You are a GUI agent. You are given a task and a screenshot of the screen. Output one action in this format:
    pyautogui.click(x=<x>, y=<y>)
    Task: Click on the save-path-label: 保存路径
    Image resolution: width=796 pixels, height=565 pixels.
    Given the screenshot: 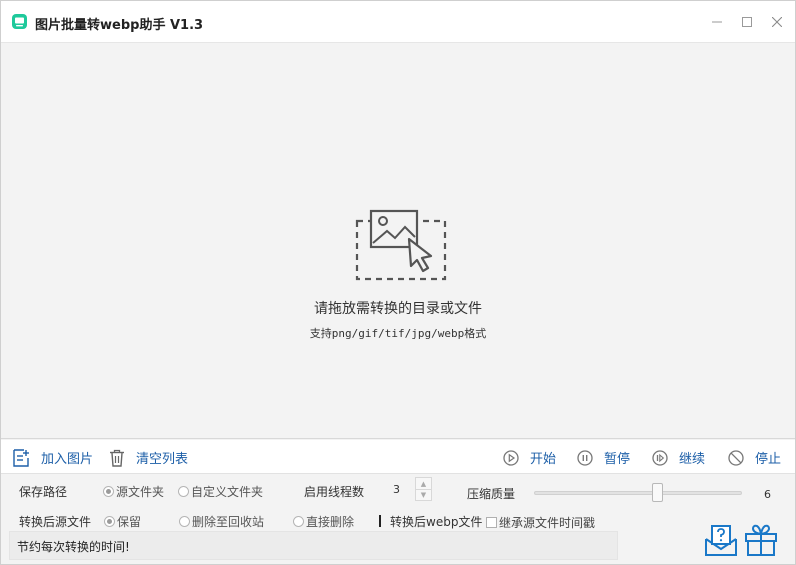 What is the action you would take?
    pyautogui.click(x=43, y=492)
    